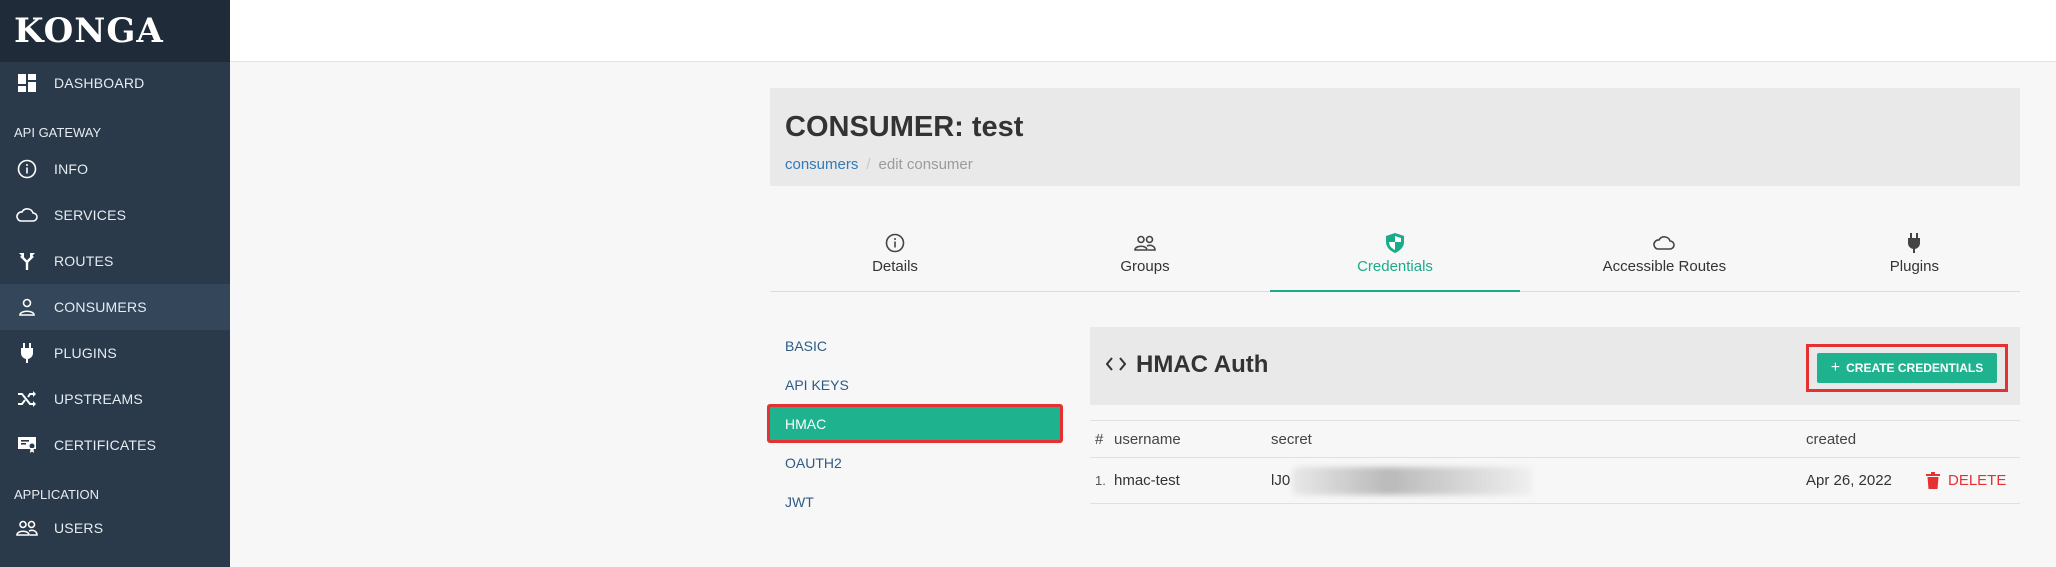 Image resolution: width=2056 pixels, height=567 pixels. I want to click on person-icon, so click(27, 307).